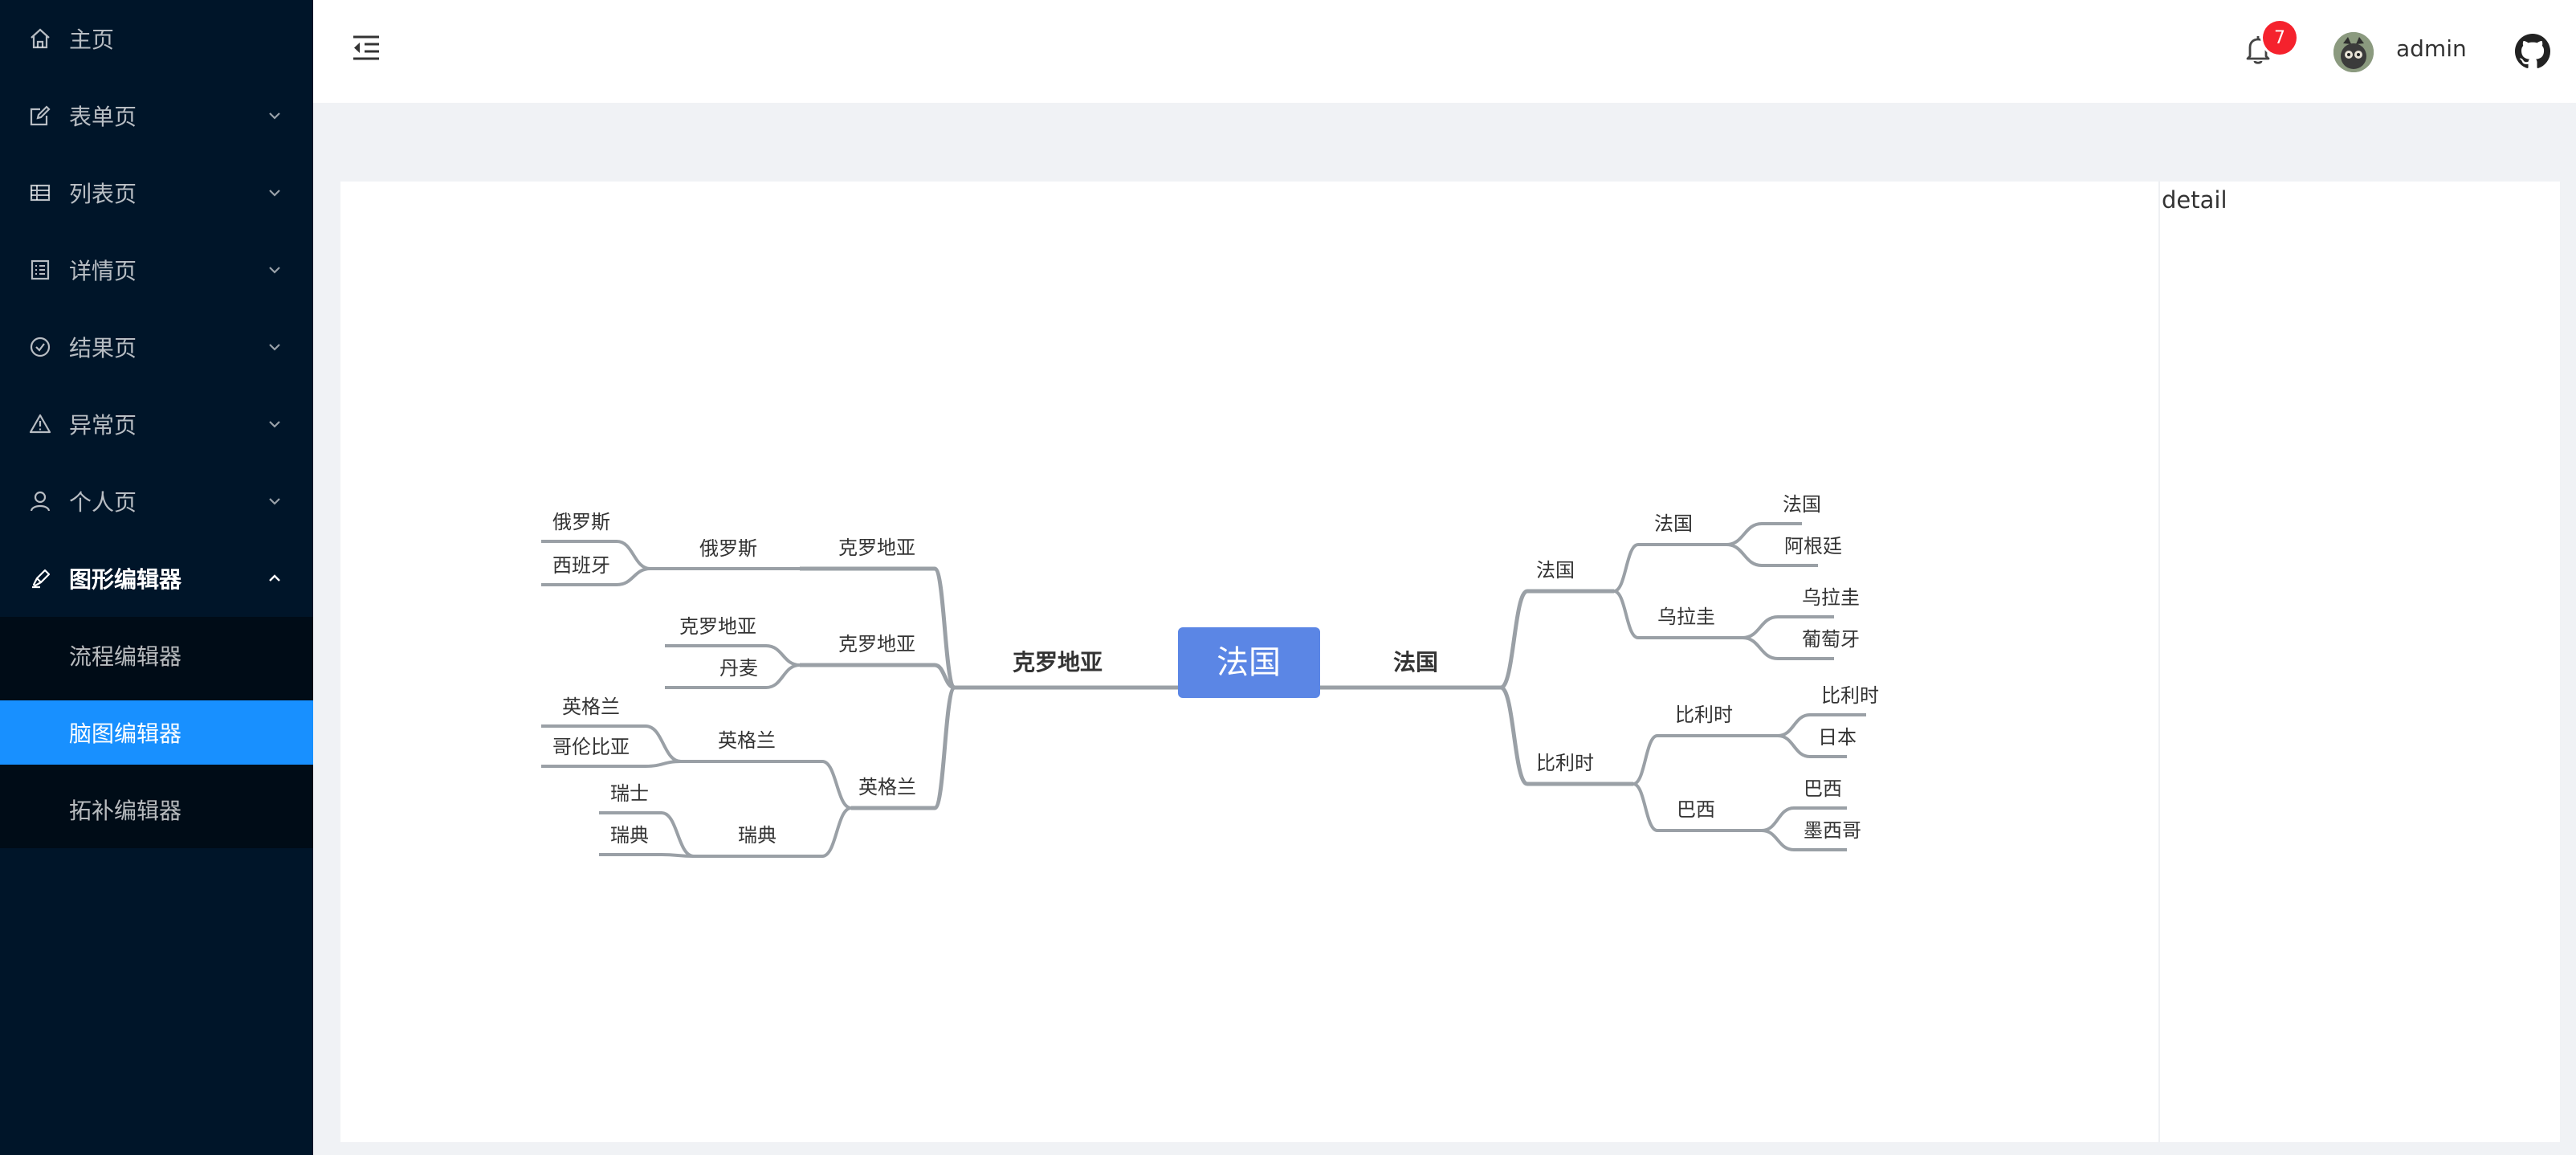 The height and width of the screenshot is (1155, 2576). What do you see at coordinates (2280, 38) in the screenshot?
I see `notification-badge: 7` at bounding box center [2280, 38].